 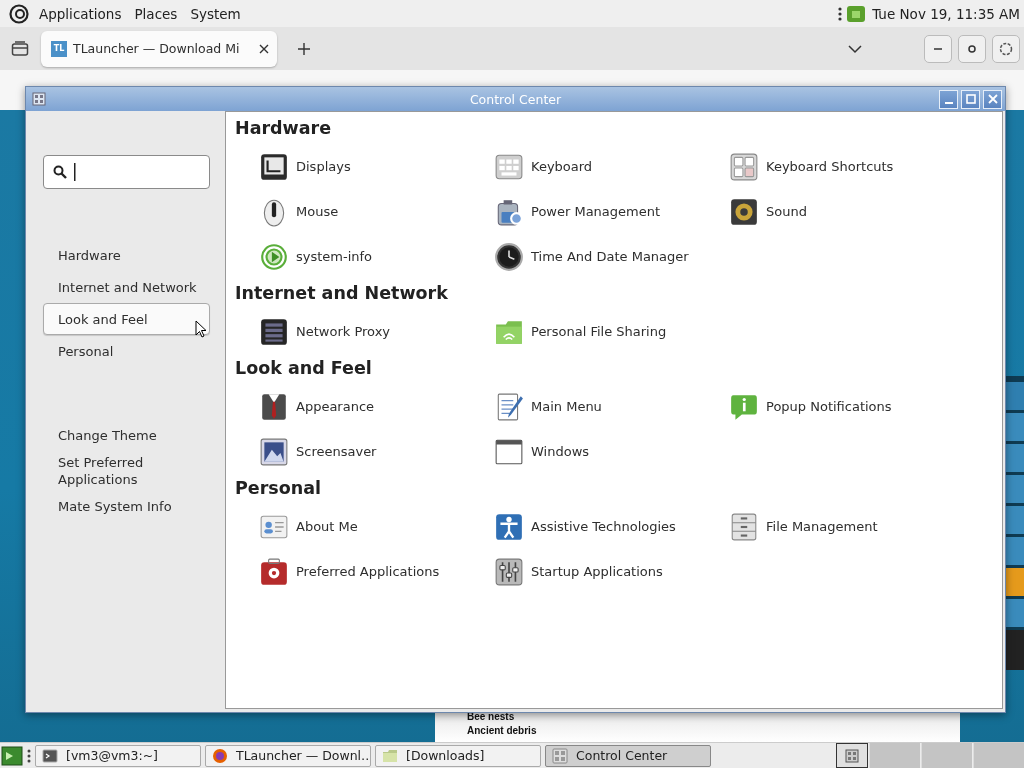 I want to click on window-menu-icon, so click(x=39, y=99).